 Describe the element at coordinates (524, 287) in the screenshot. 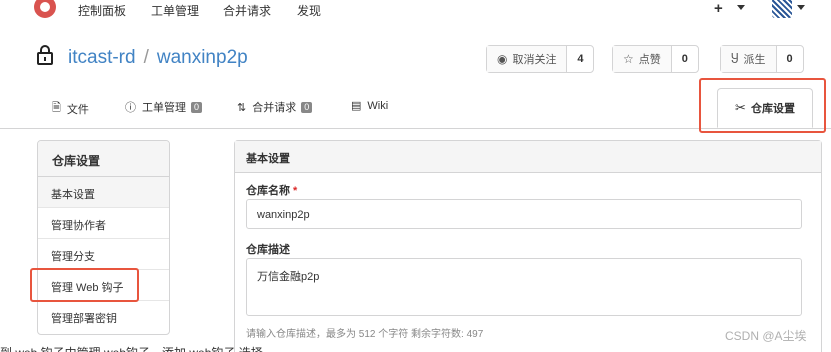

I see `repo-desc-textarea: 万信金融p2p` at that location.